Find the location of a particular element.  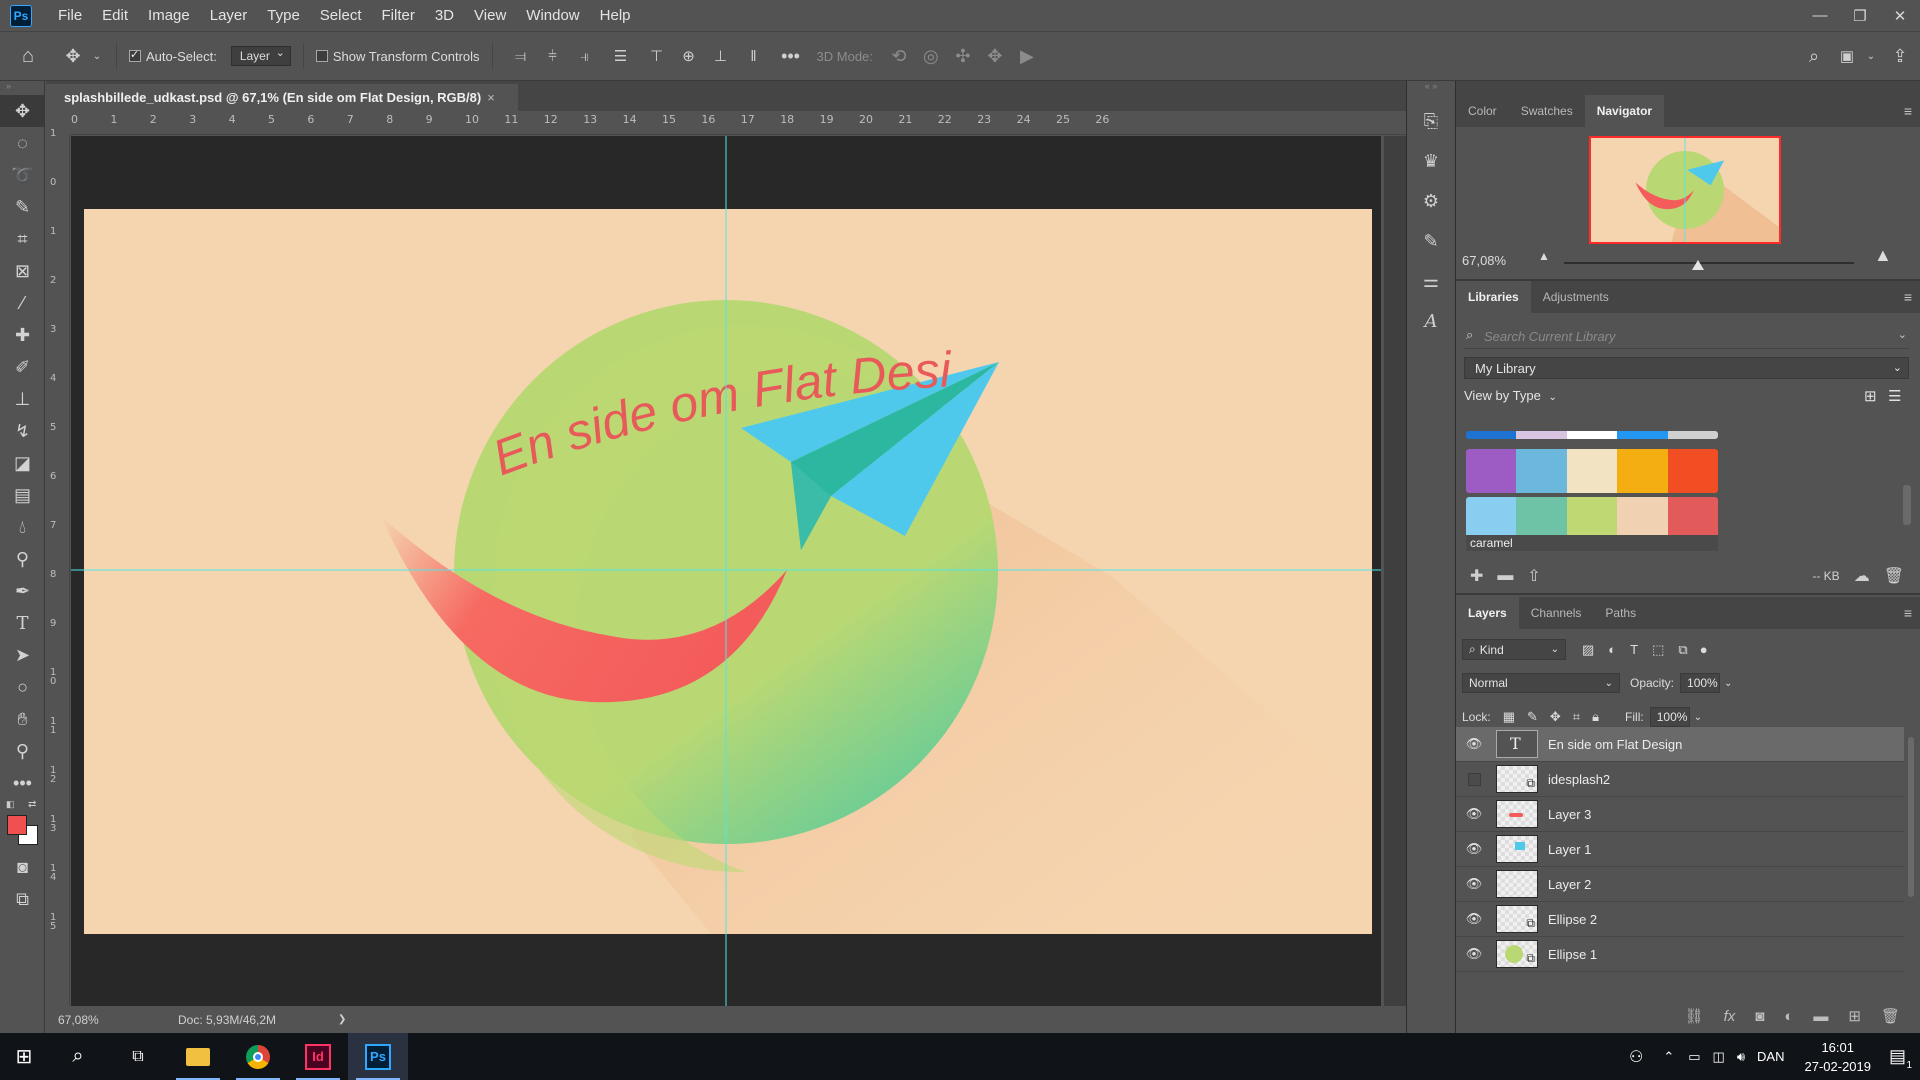

dock-grip: « » is located at coordinates (1431, 91).